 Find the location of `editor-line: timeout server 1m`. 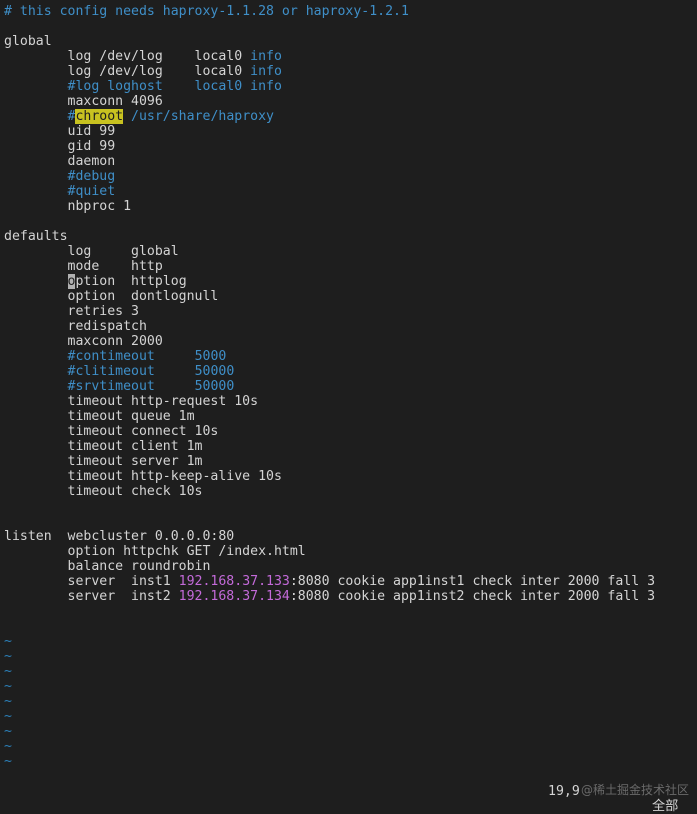

editor-line: timeout server 1m is located at coordinates (350, 461).